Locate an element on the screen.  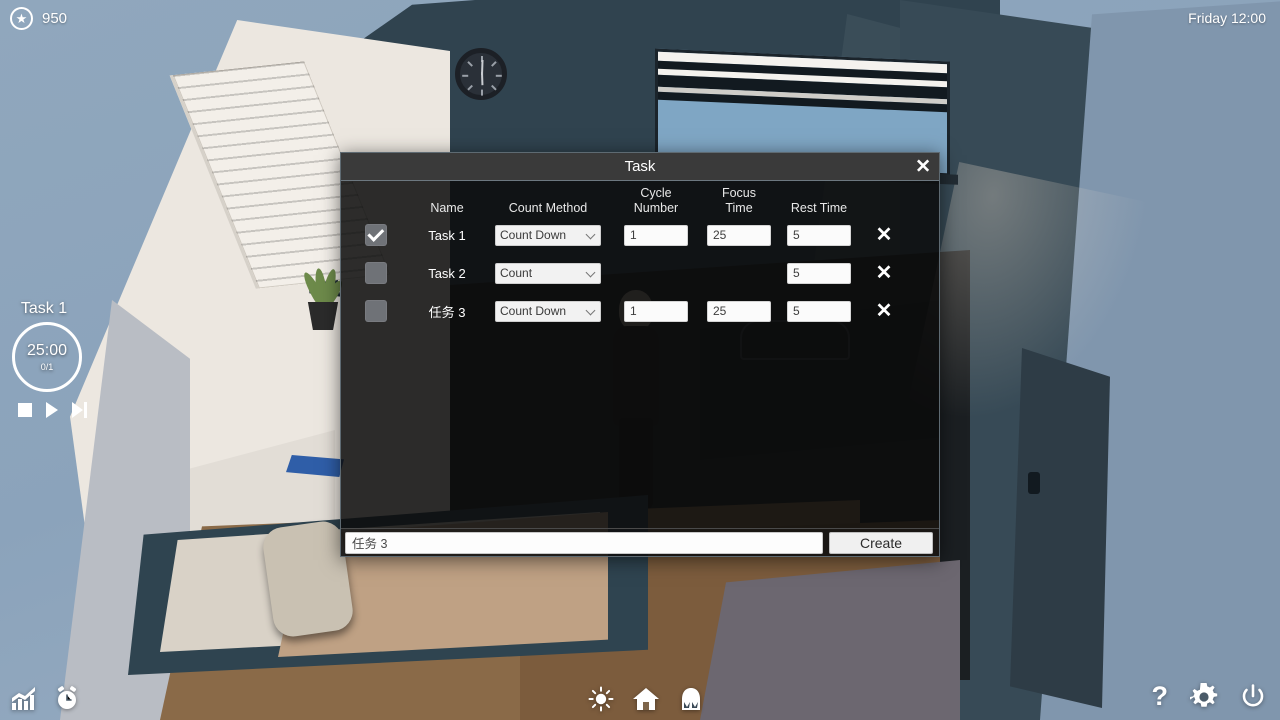
task-timer-widget: Task 1 25:00 0/1 is located at coordinates (66, 359).